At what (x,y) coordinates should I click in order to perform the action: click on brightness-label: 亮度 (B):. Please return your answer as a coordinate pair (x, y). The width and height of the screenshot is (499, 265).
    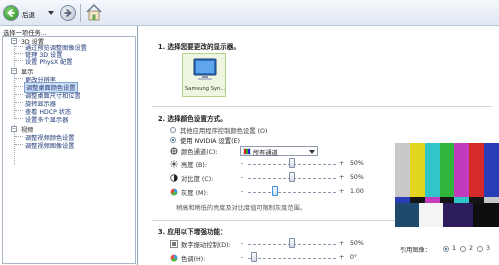
    Looking at the image, I should click on (194, 165).